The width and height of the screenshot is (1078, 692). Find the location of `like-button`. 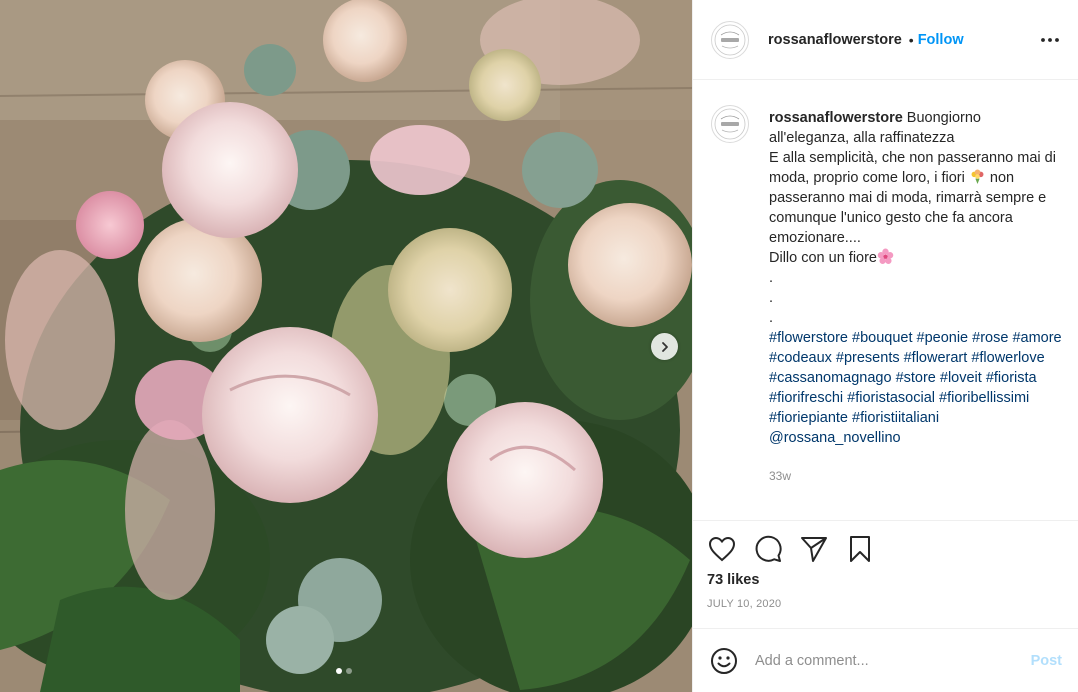

like-button is located at coordinates (722, 549).